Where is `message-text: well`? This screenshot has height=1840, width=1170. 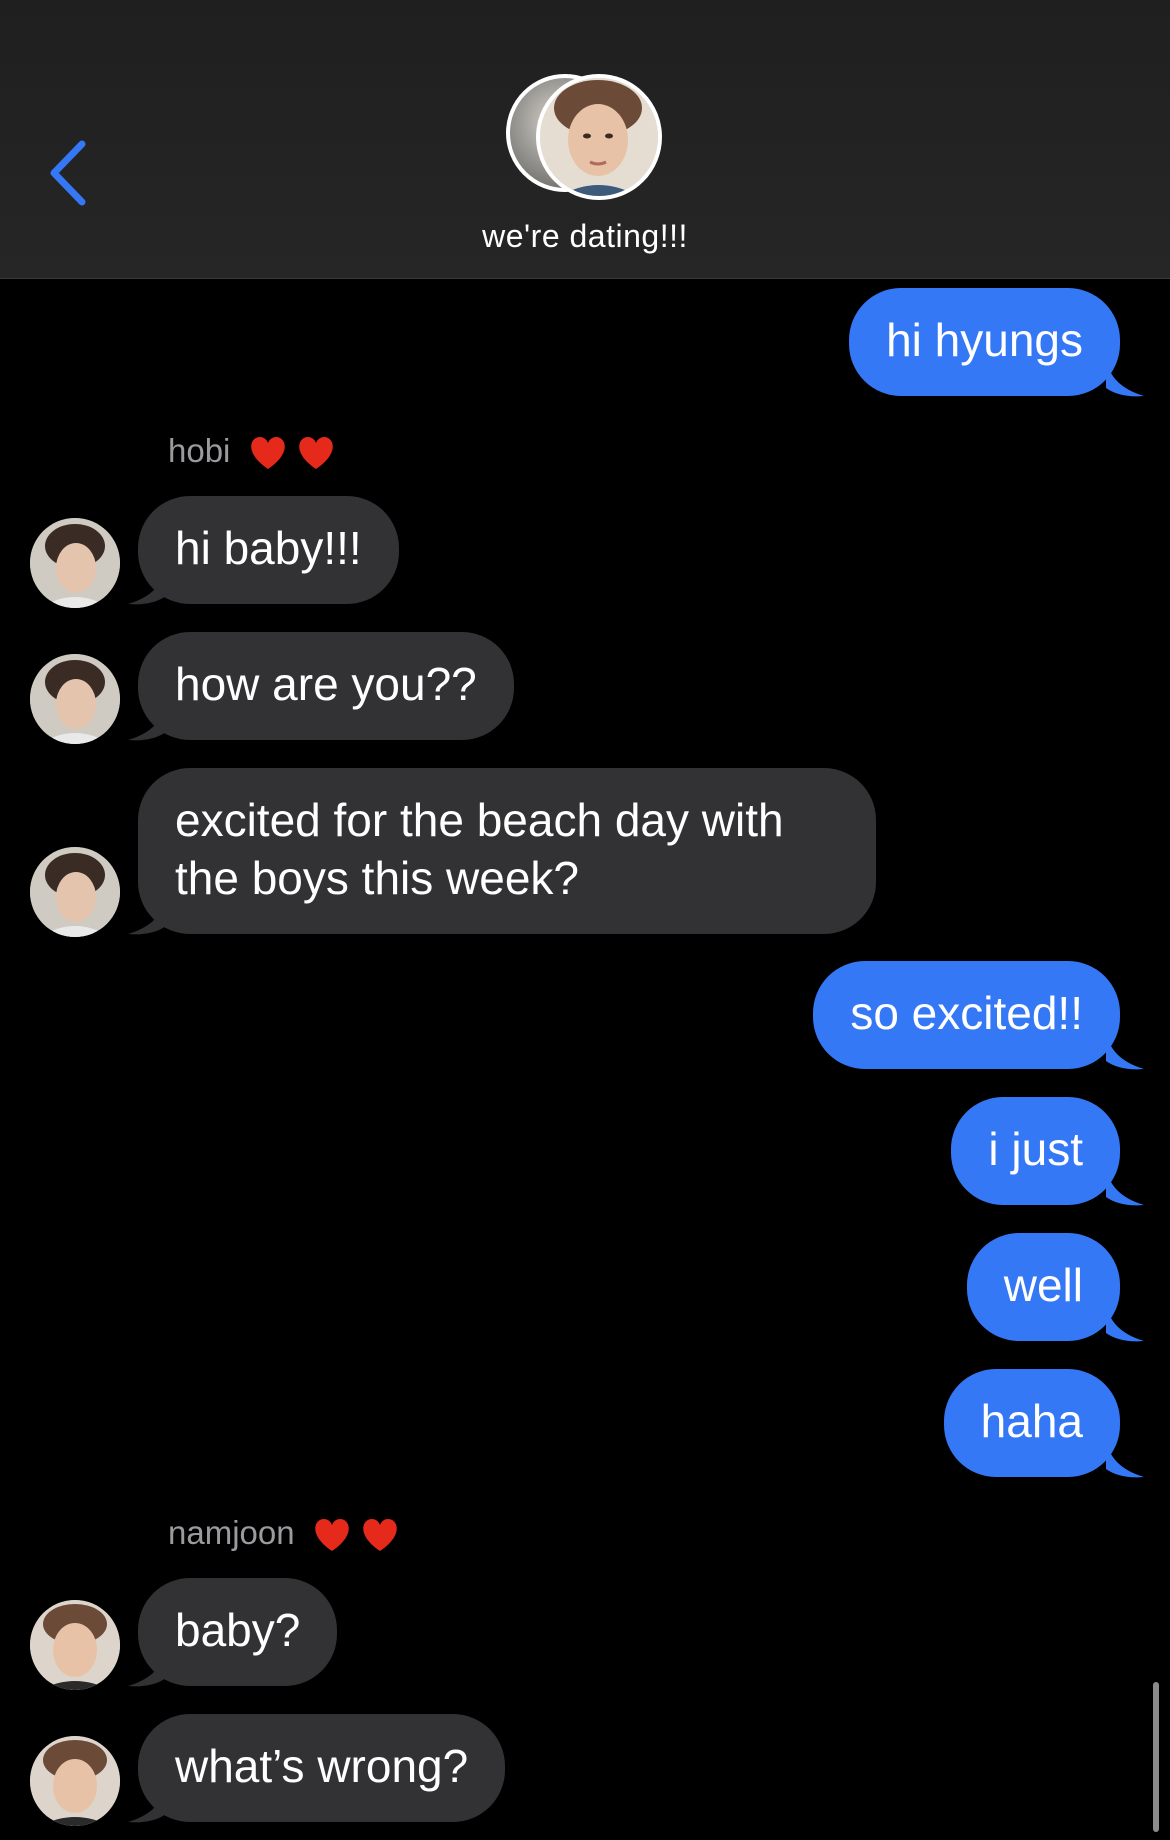
message-text: well is located at coordinates (1043, 1285).